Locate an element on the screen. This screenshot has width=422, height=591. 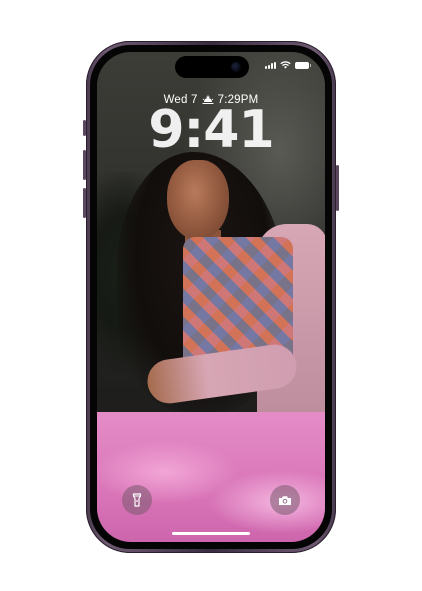
camera-icon is located at coordinates (285, 500).